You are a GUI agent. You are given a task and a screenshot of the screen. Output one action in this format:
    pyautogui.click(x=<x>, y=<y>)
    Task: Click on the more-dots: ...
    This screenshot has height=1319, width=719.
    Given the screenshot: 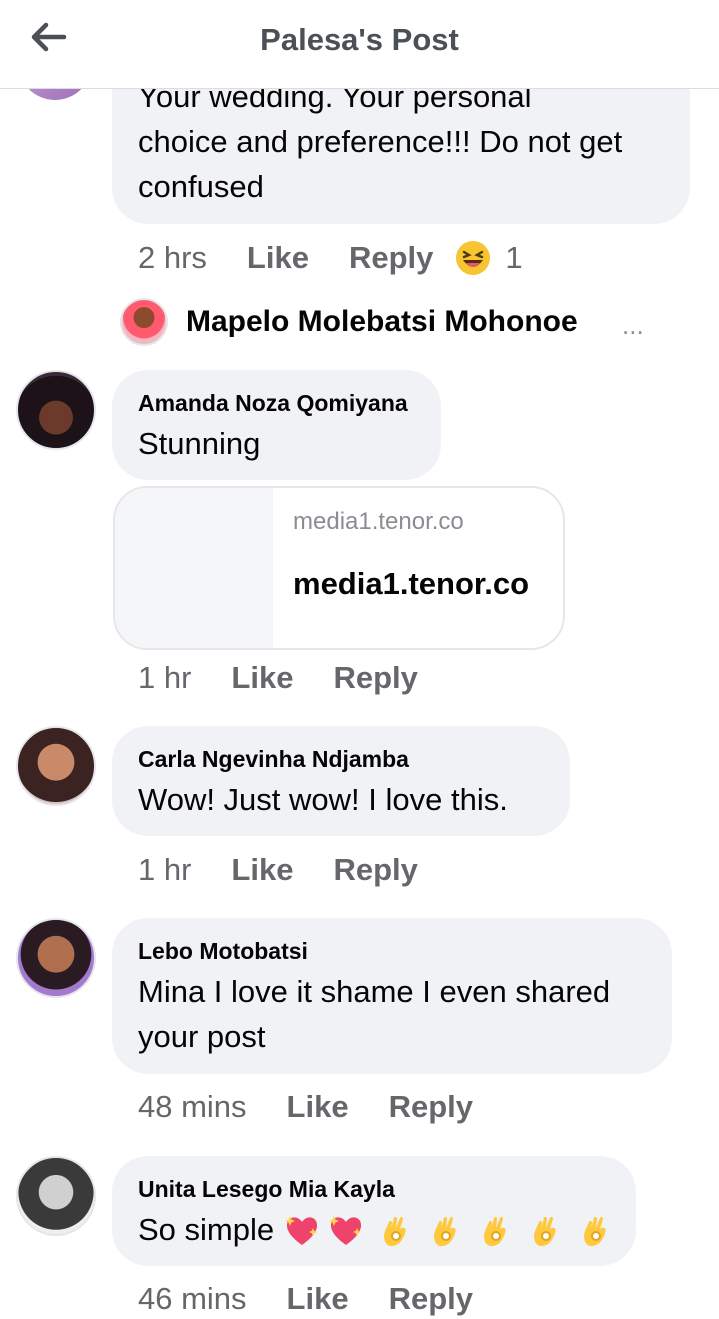 What is the action you would take?
    pyautogui.click(x=633, y=325)
    